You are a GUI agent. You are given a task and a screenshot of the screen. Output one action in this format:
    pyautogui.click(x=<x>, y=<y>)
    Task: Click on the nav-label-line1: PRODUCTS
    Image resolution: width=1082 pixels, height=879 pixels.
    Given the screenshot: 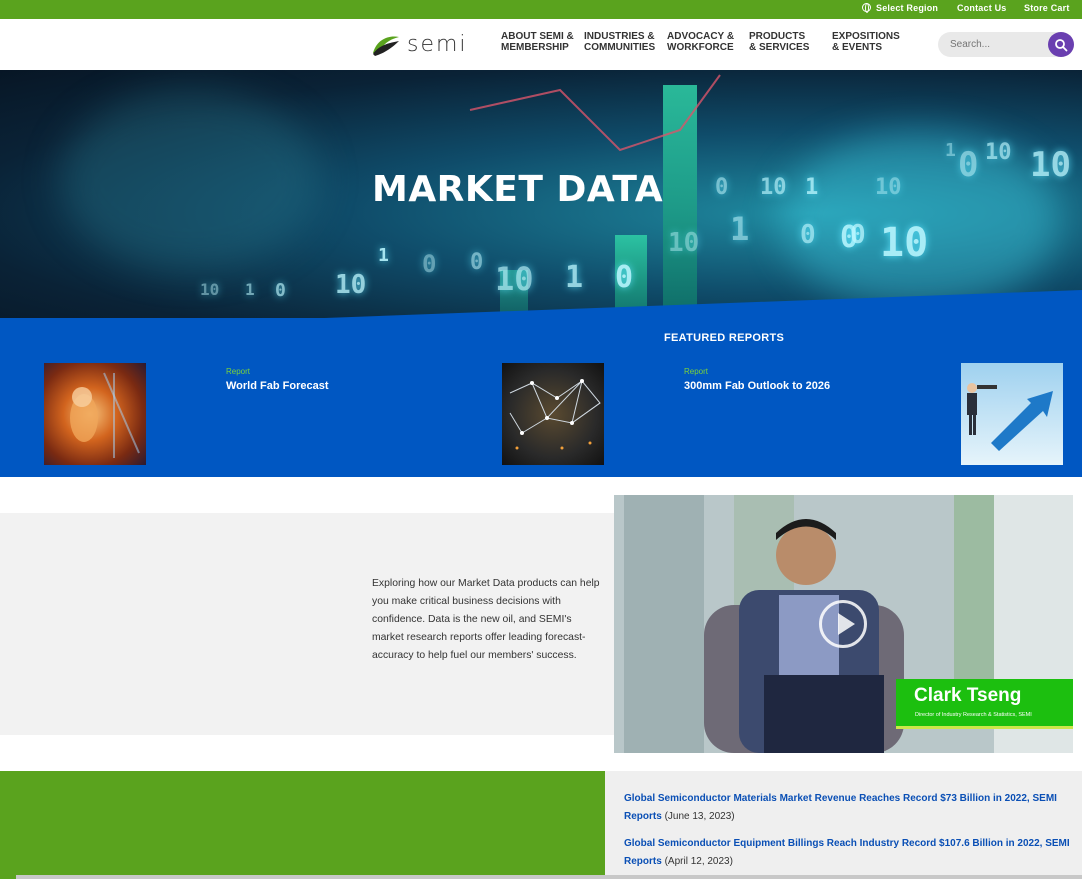 What is the action you would take?
    pyautogui.click(x=777, y=36)
    